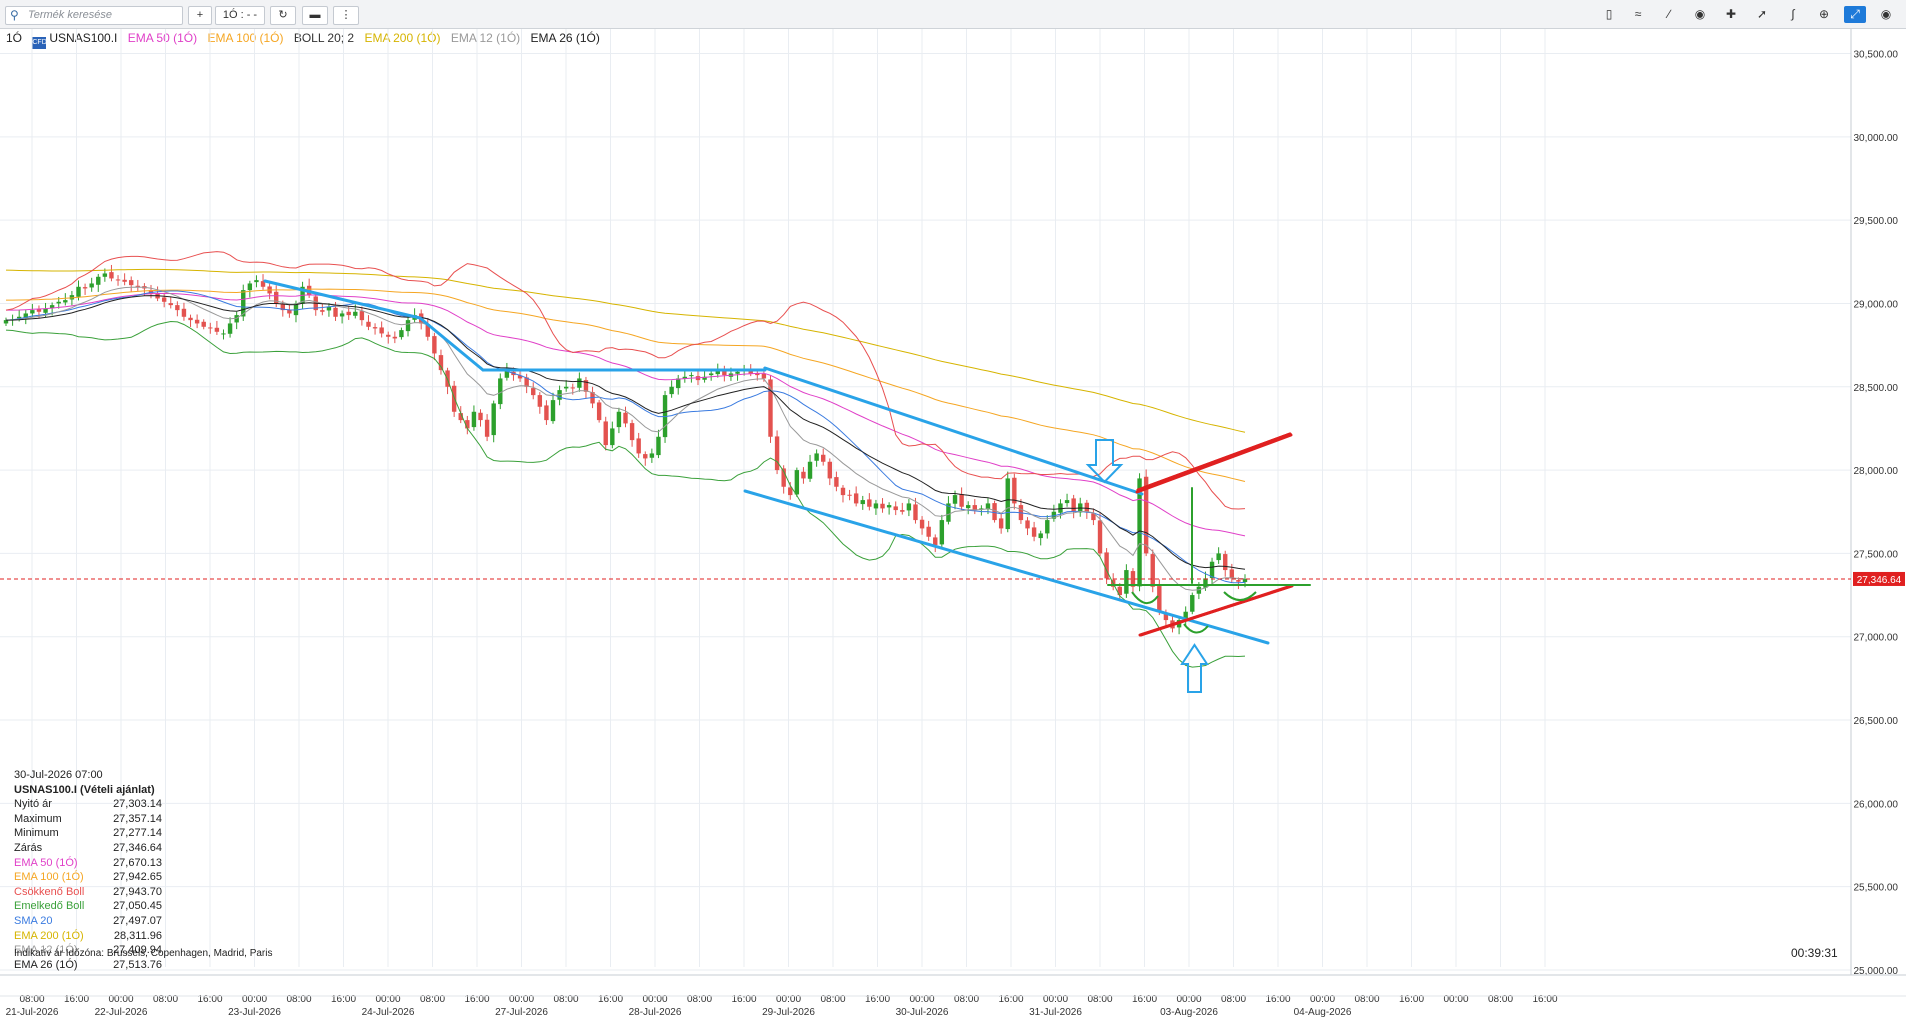 This screenshot has width=1906, height=1022. Describe the element at coordinates (1824, 14) in the screenshot. I see `zoom-icon: ⊕` at that location.